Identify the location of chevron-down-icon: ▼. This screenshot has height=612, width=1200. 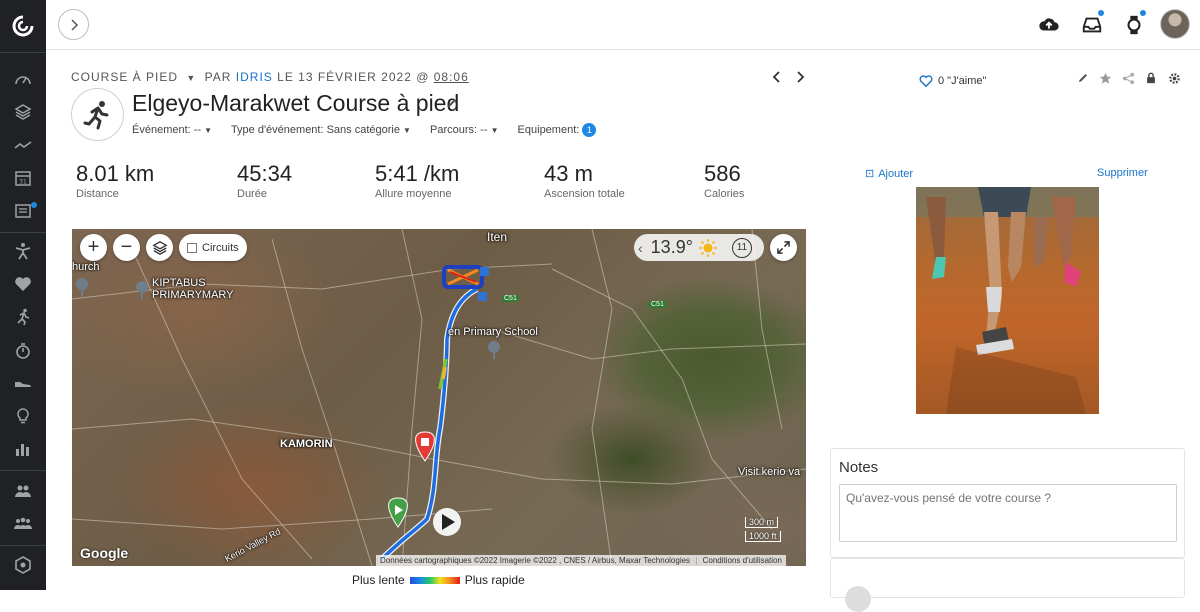
(191, 78).